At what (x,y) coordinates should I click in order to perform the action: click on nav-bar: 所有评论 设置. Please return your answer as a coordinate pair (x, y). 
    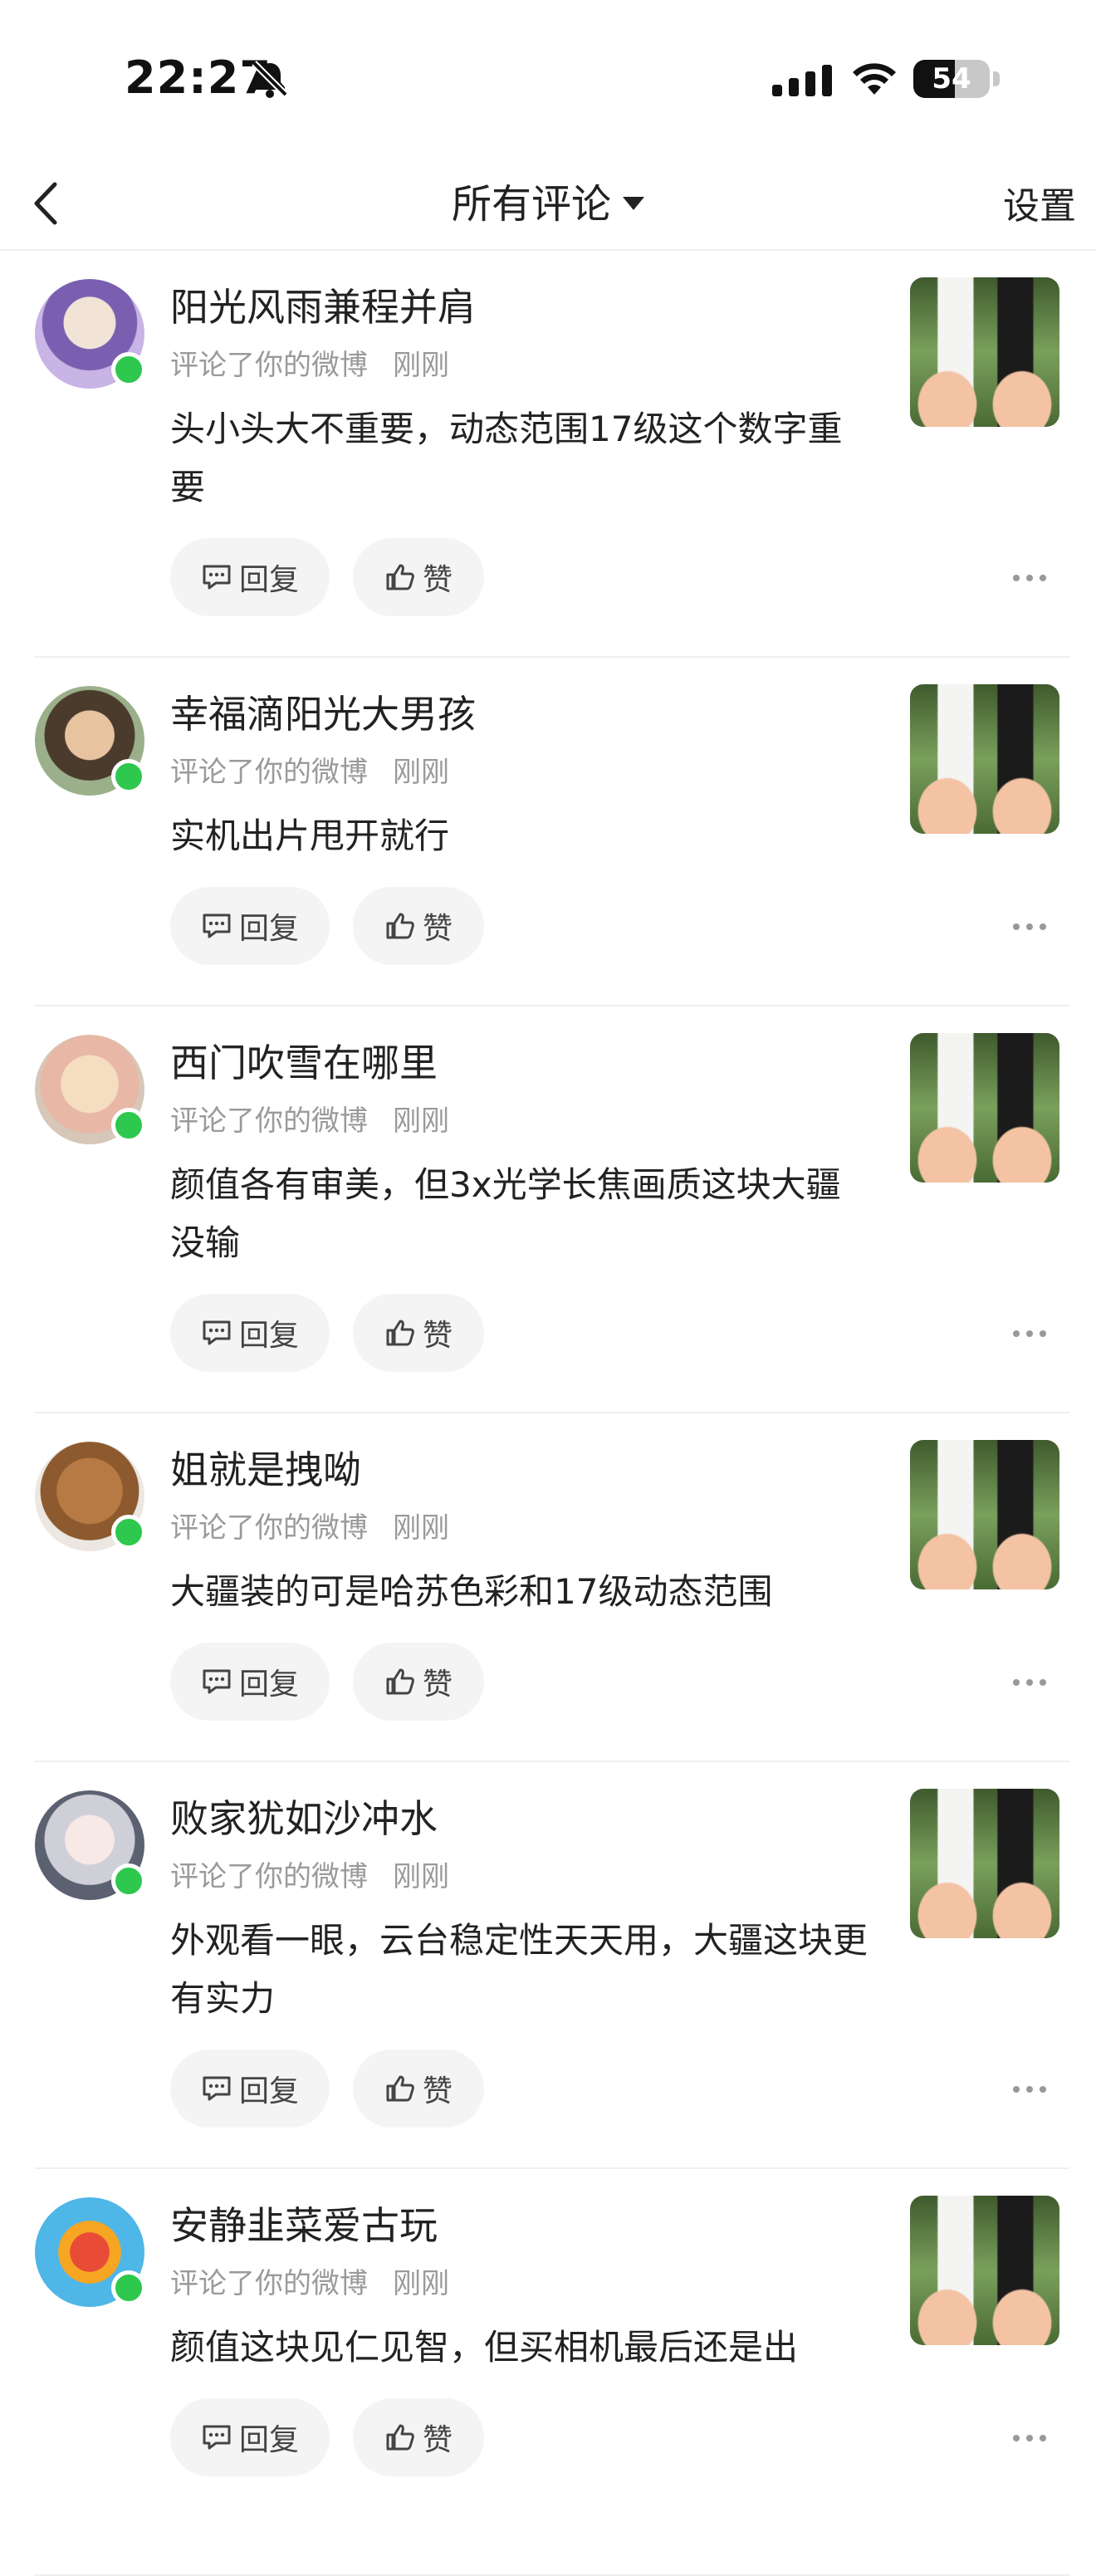
    Looking at the image, I should click on (548, 205).